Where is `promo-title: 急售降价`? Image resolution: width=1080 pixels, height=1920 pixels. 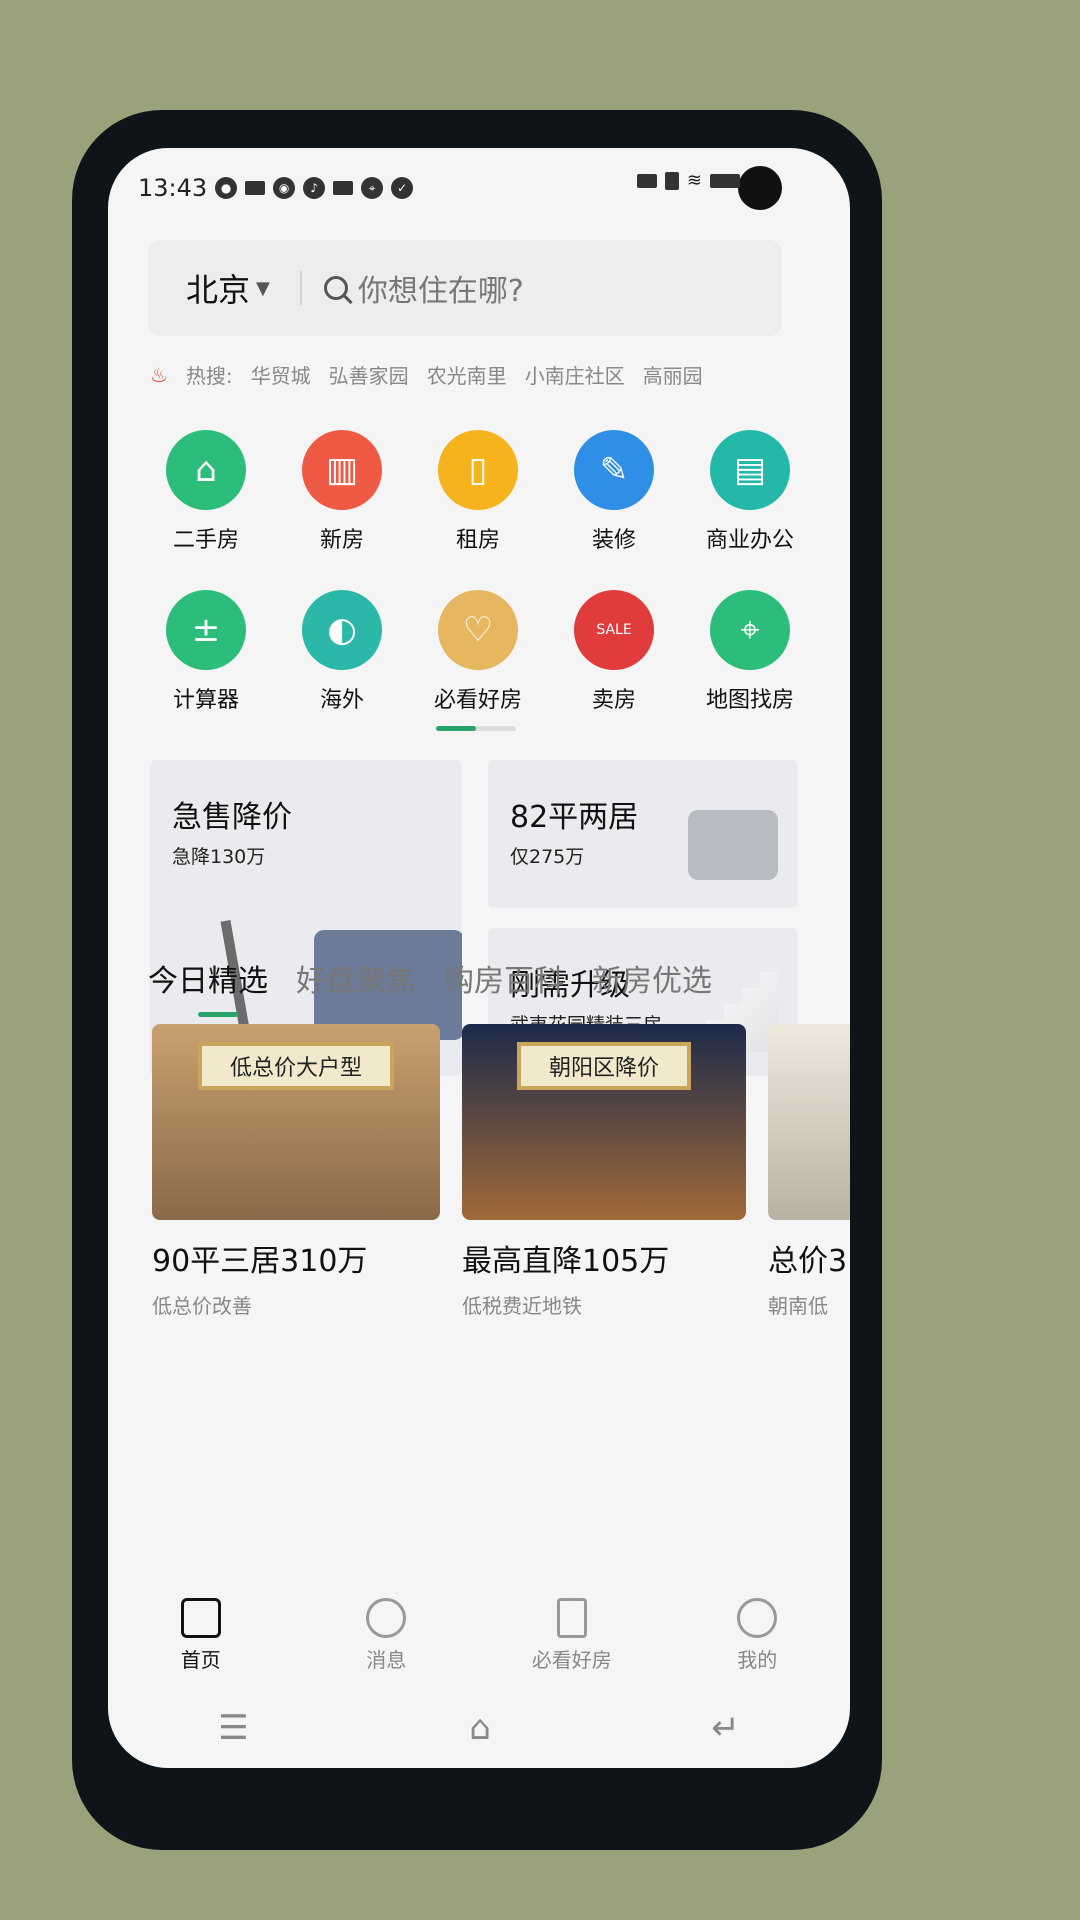
promo-title: 急售降价 is located at coordinates (232, 817).